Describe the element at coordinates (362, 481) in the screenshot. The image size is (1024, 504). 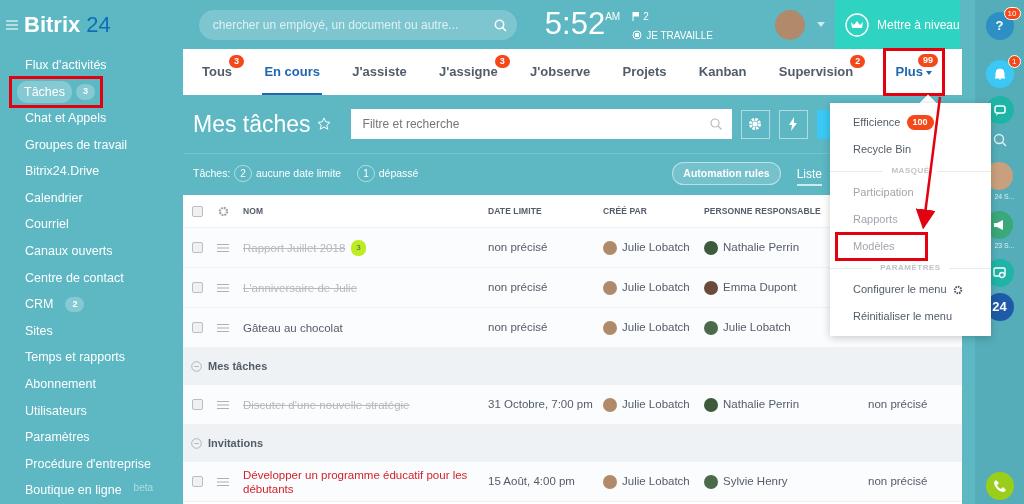
I see `task-name: Développer un programme éducatif pour les débutants` at that location.